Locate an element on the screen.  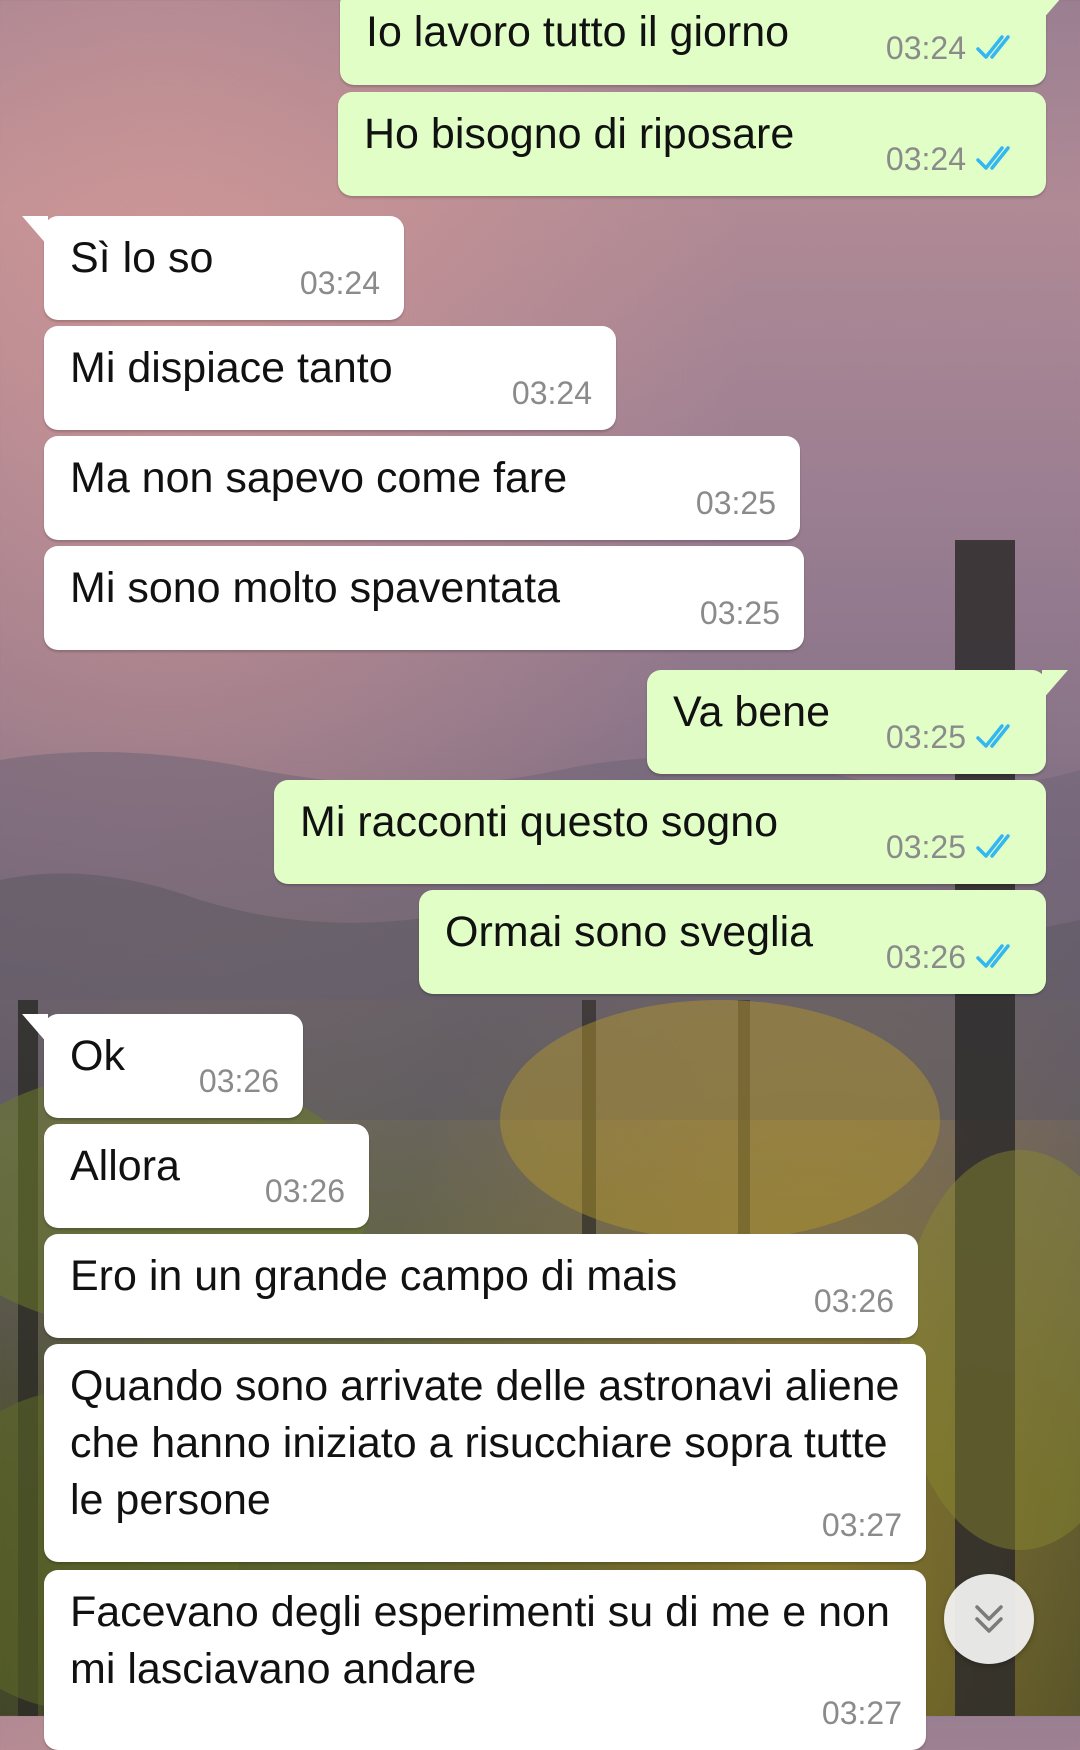
scroll-to-bottom-button is located at coordinates (989, 1619).